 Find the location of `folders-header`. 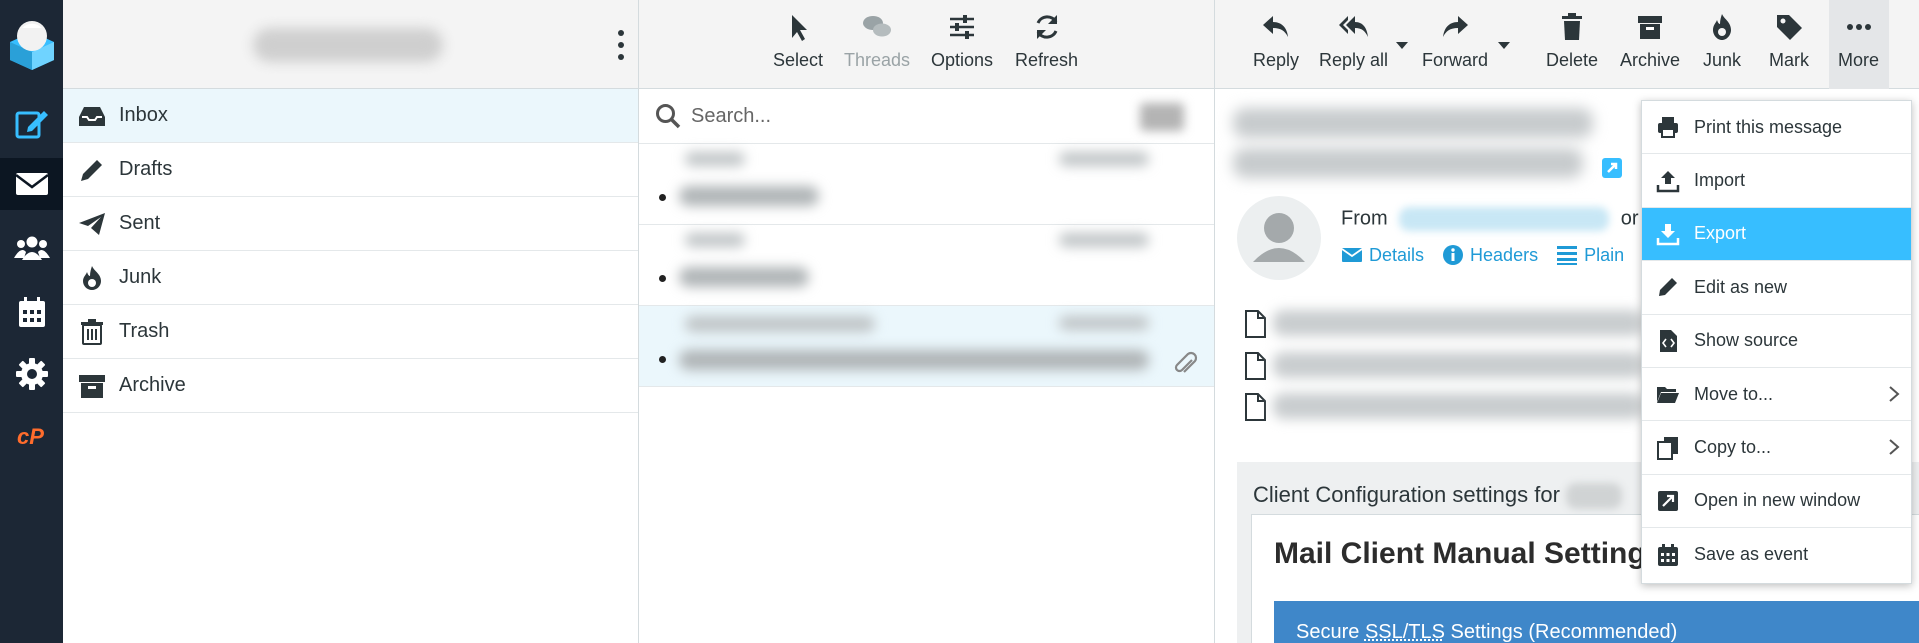

folders-header is located at coordinates (350, 44).